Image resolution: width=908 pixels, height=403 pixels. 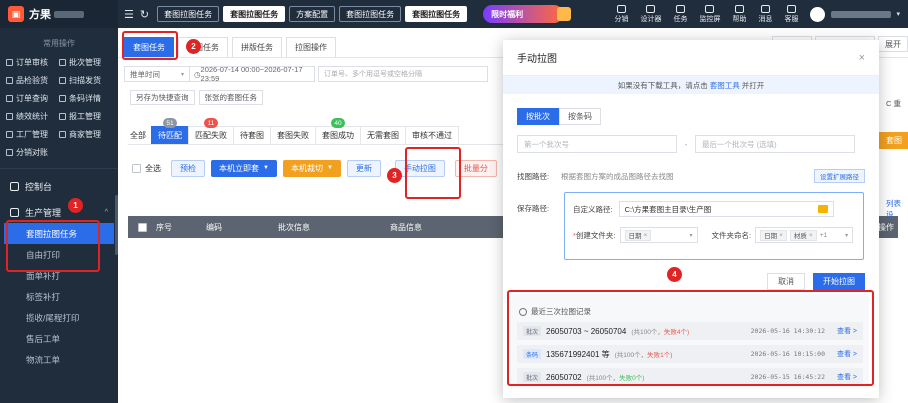 I want to click on status-tab-layout-success: 40 套图成功, so click(x=338, y=131).